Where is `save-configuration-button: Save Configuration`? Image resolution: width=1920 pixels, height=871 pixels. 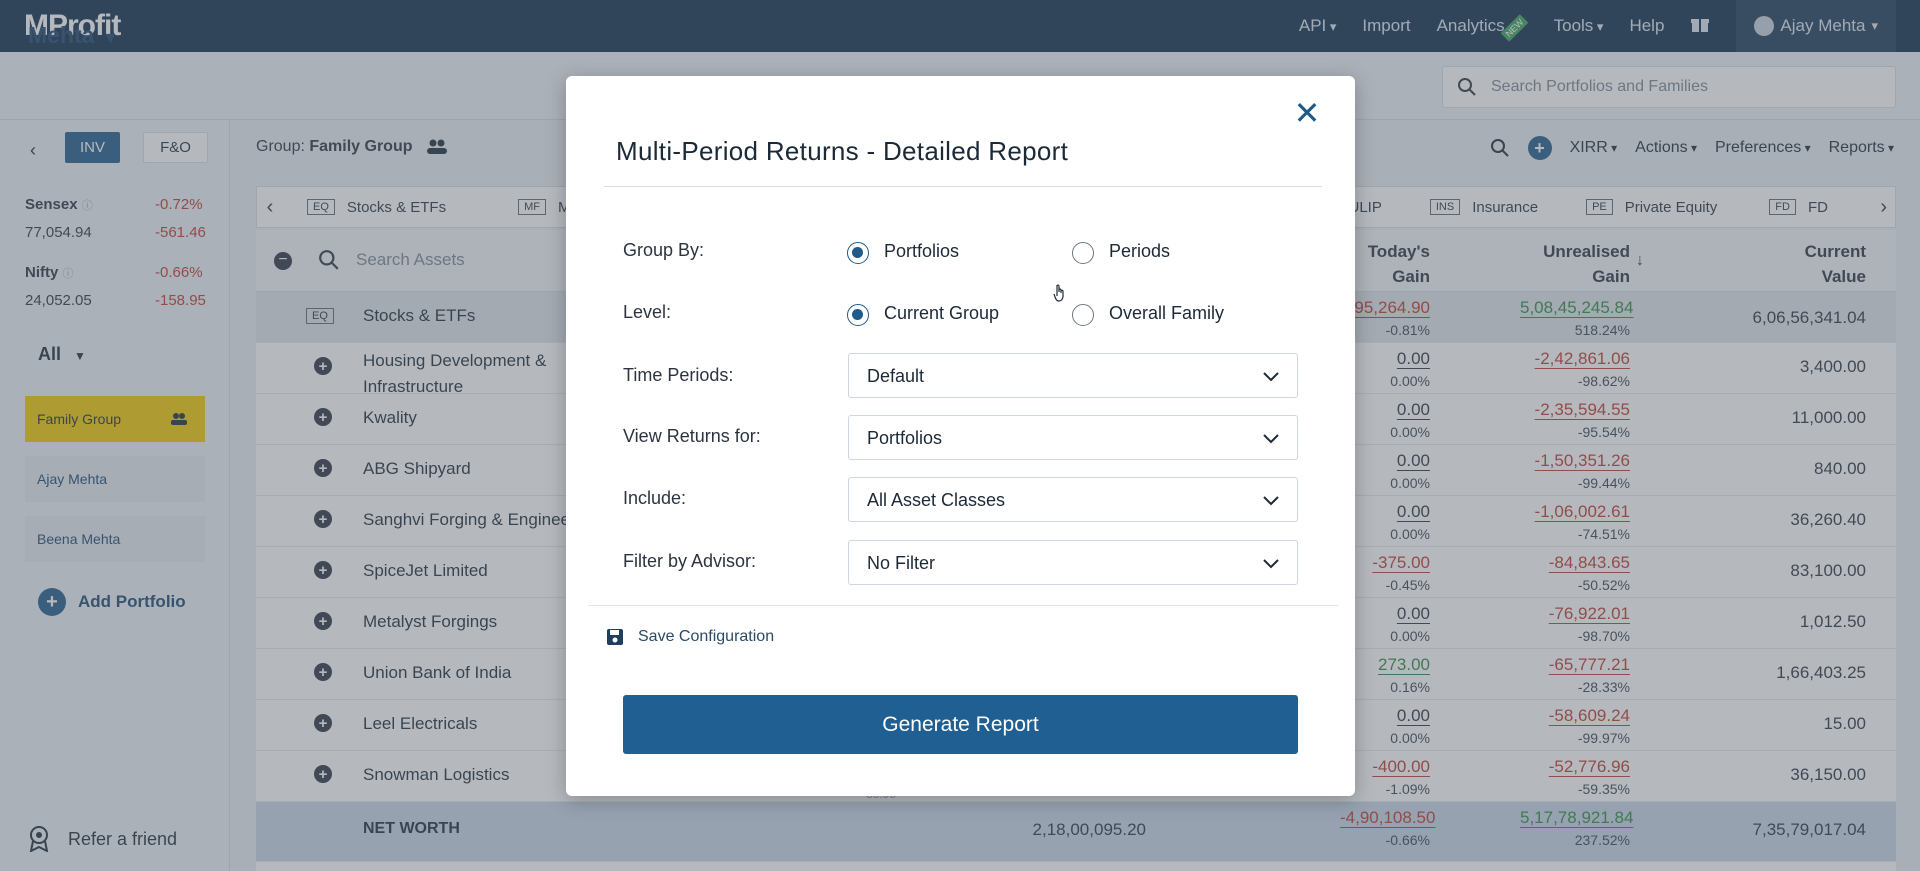
save-configuration-button: Save Configuration is located at coordinates (690, 637).